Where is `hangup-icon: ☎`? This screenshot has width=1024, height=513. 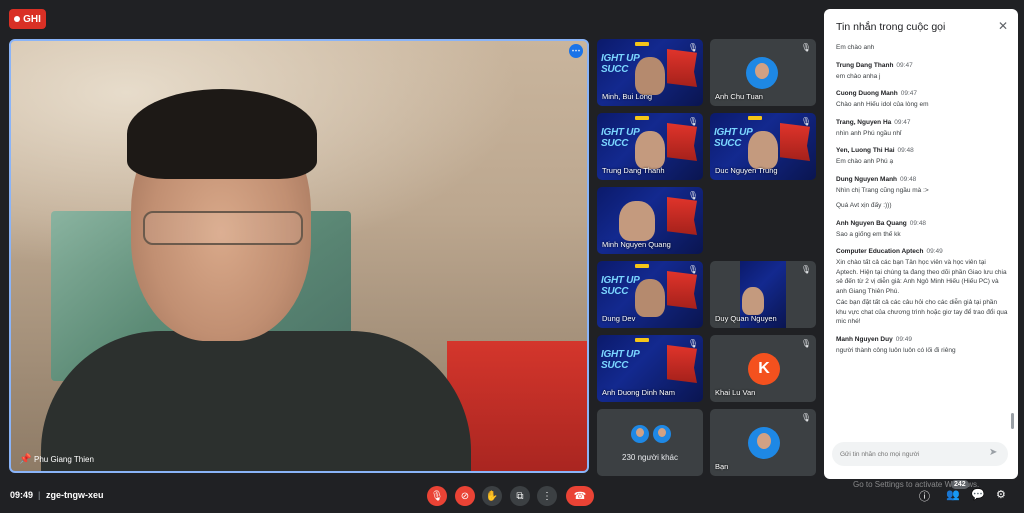
hangup-icon: ☎ is located at coordinates (580, 496).